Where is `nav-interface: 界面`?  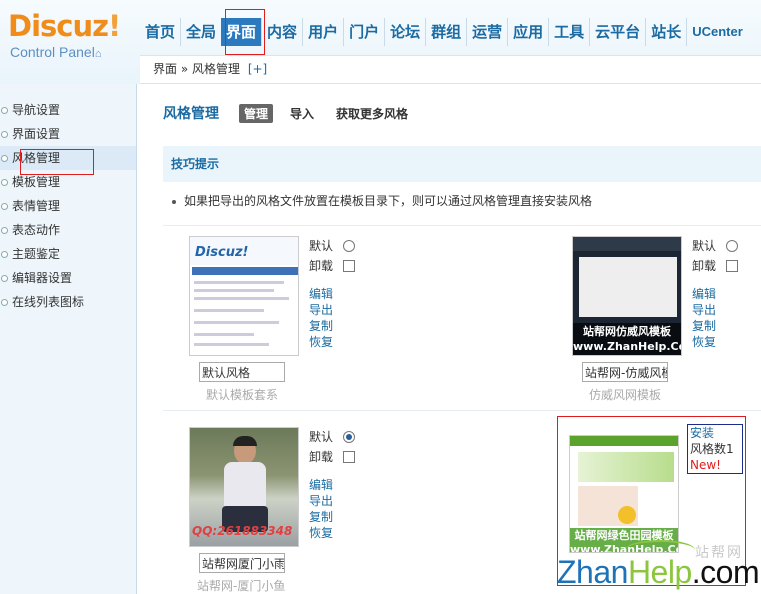
nav-interface: 界面 is located at coordinates (241, 32).